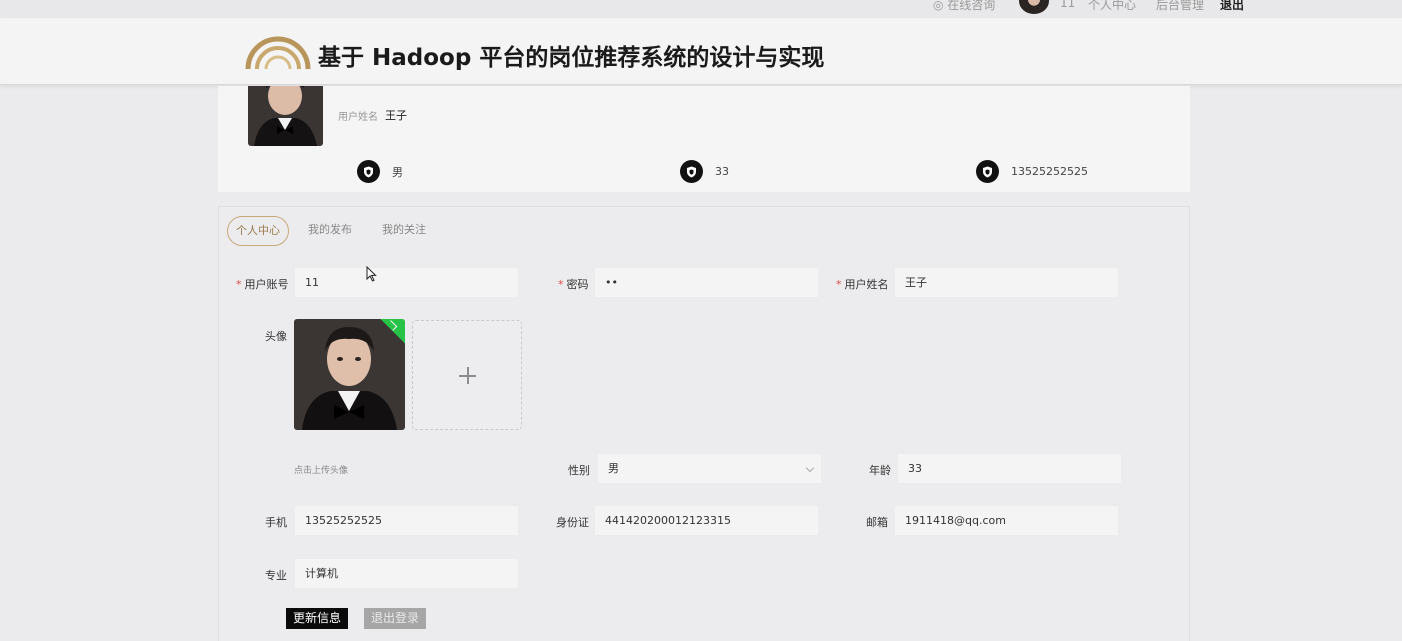 The height and width of the screenshot is (641, 1402). What do you see at coordinates (406, 520) in the screenshot?
I see `phone-input: 13525252525` at bounding box center [406, 520].